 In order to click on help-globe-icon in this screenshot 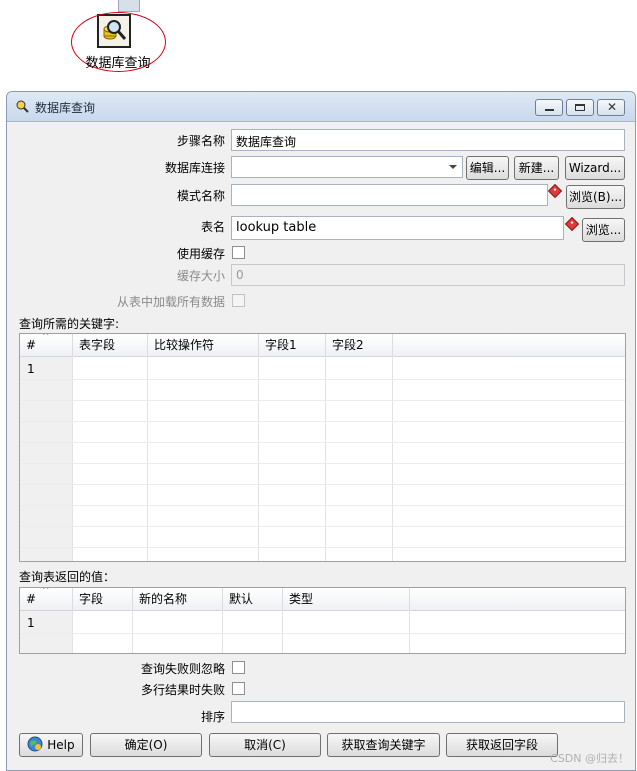, I will do `click(35, 744)`.